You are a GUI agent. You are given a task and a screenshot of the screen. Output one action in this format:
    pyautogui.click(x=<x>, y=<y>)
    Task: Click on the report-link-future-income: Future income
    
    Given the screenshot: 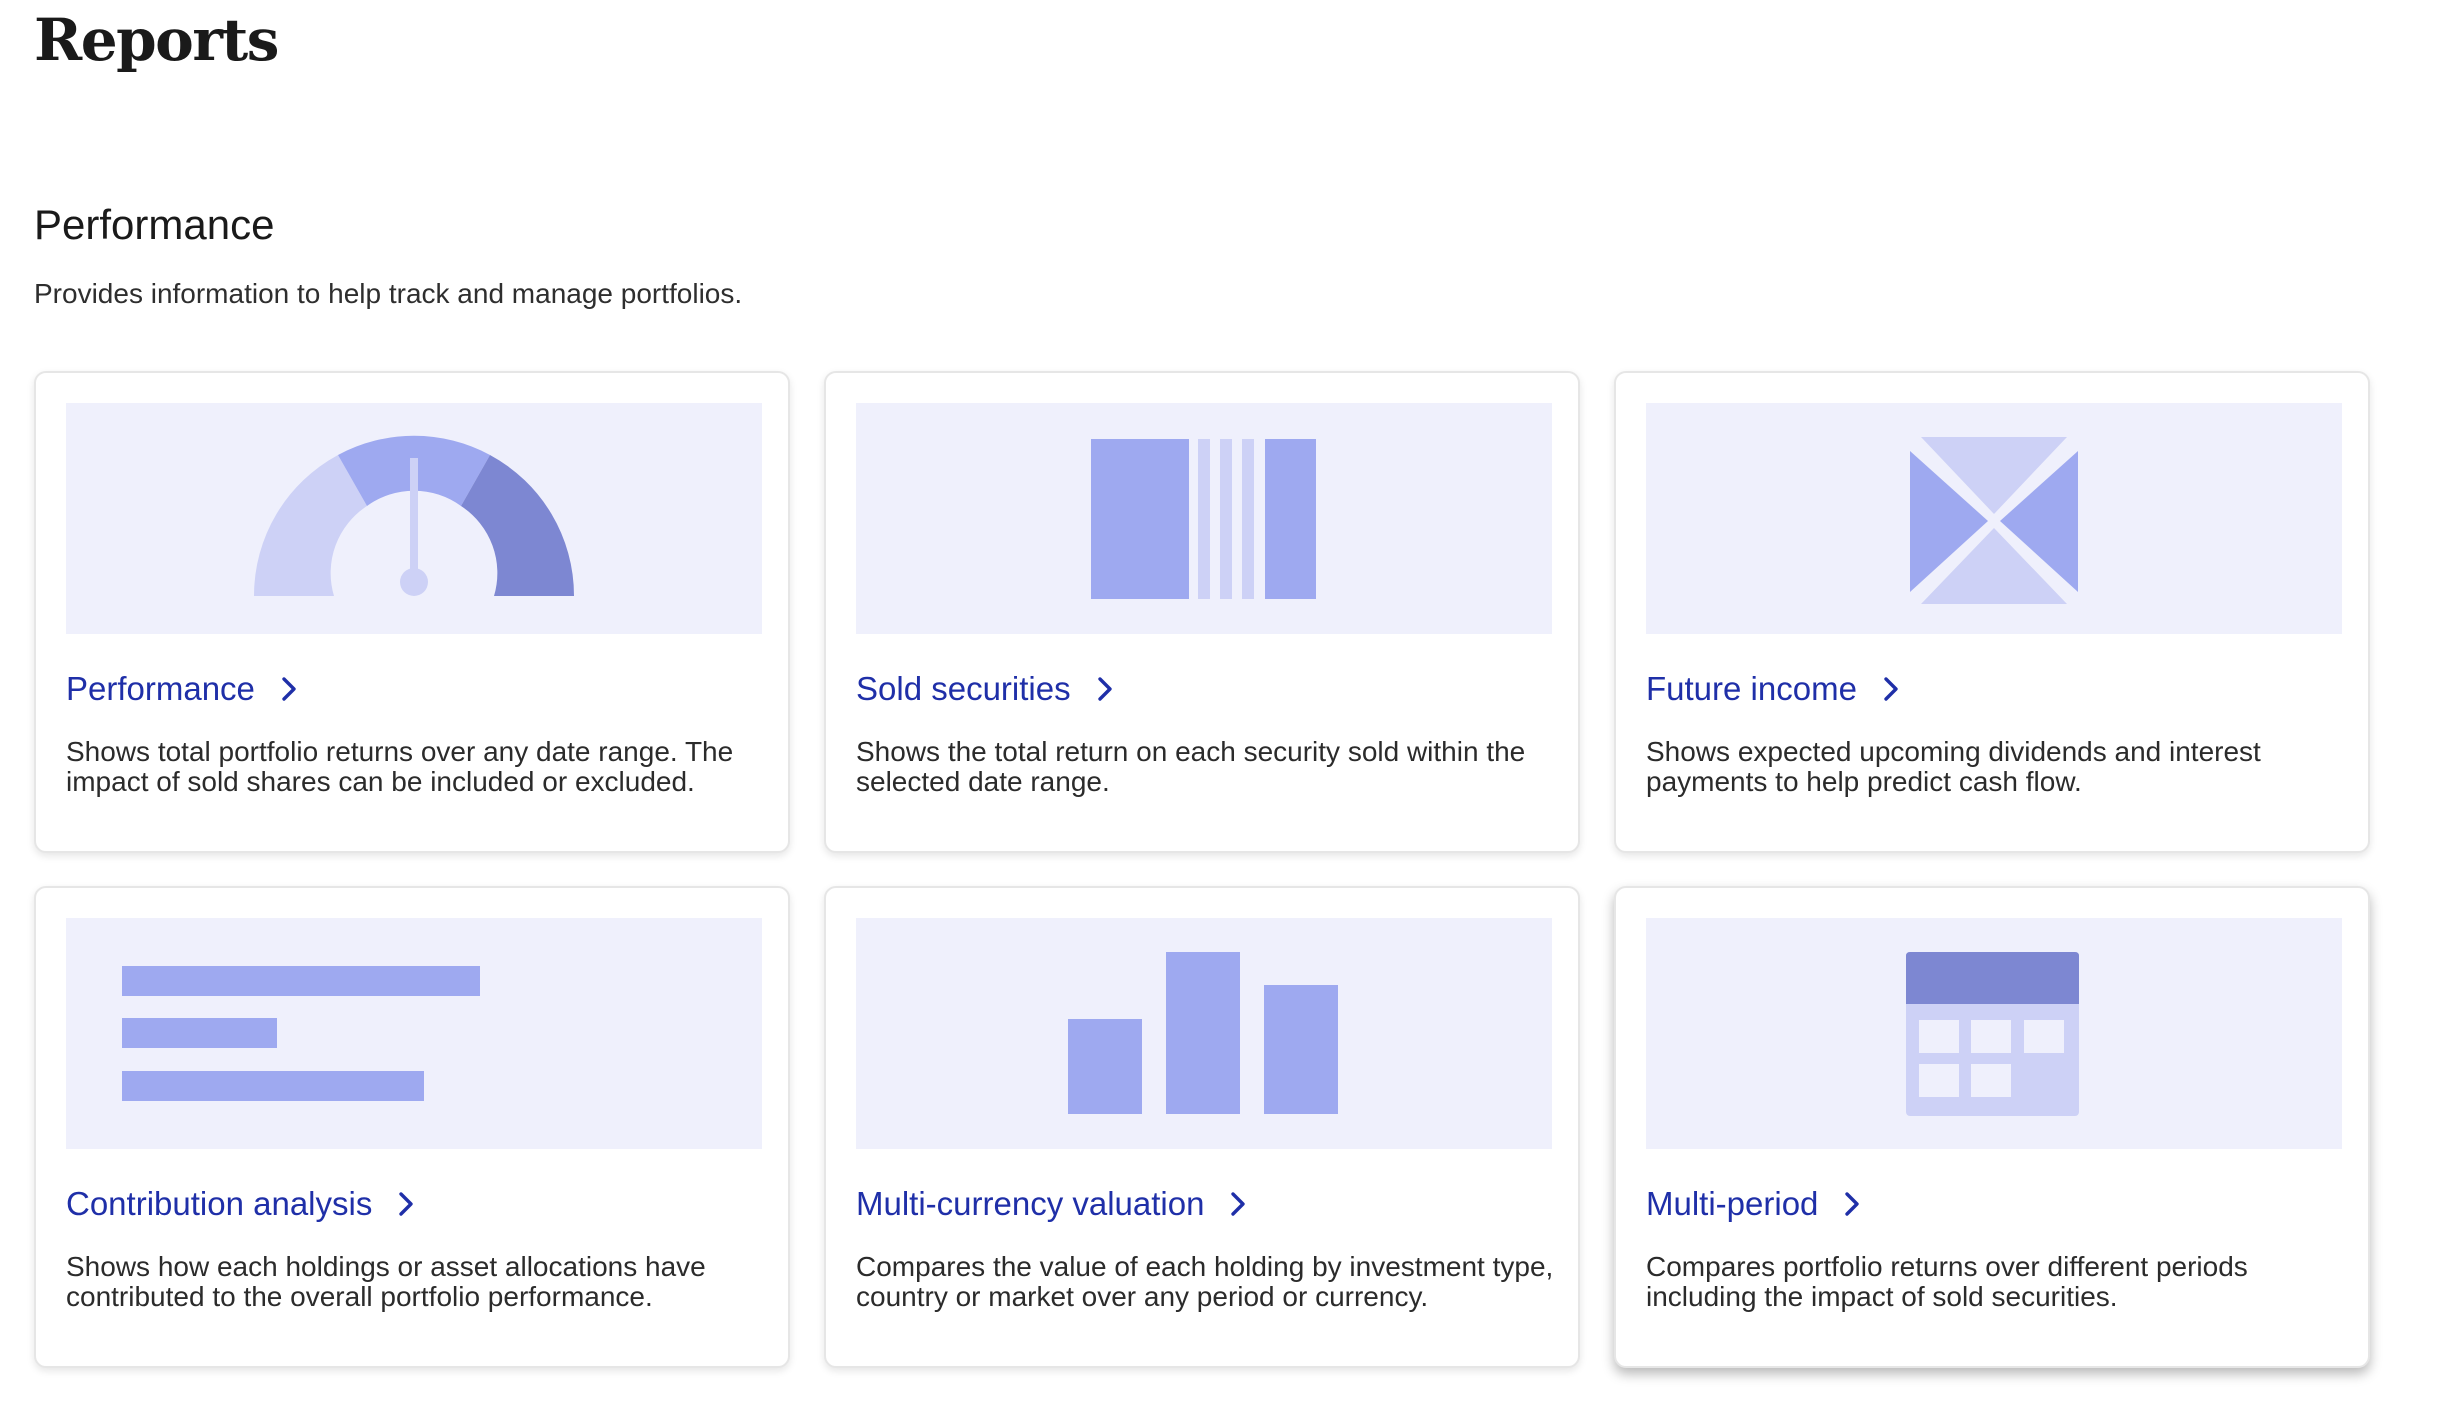 What is the action you would take?
    pyautogui.click(x=1775, y=689)
    